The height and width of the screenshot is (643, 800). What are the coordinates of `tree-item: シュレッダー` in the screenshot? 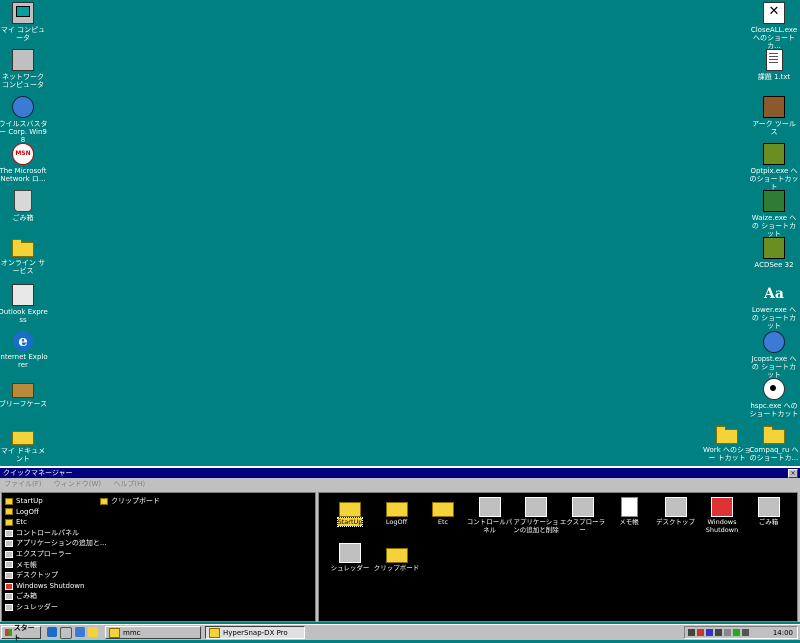 It's located at (56, 607).